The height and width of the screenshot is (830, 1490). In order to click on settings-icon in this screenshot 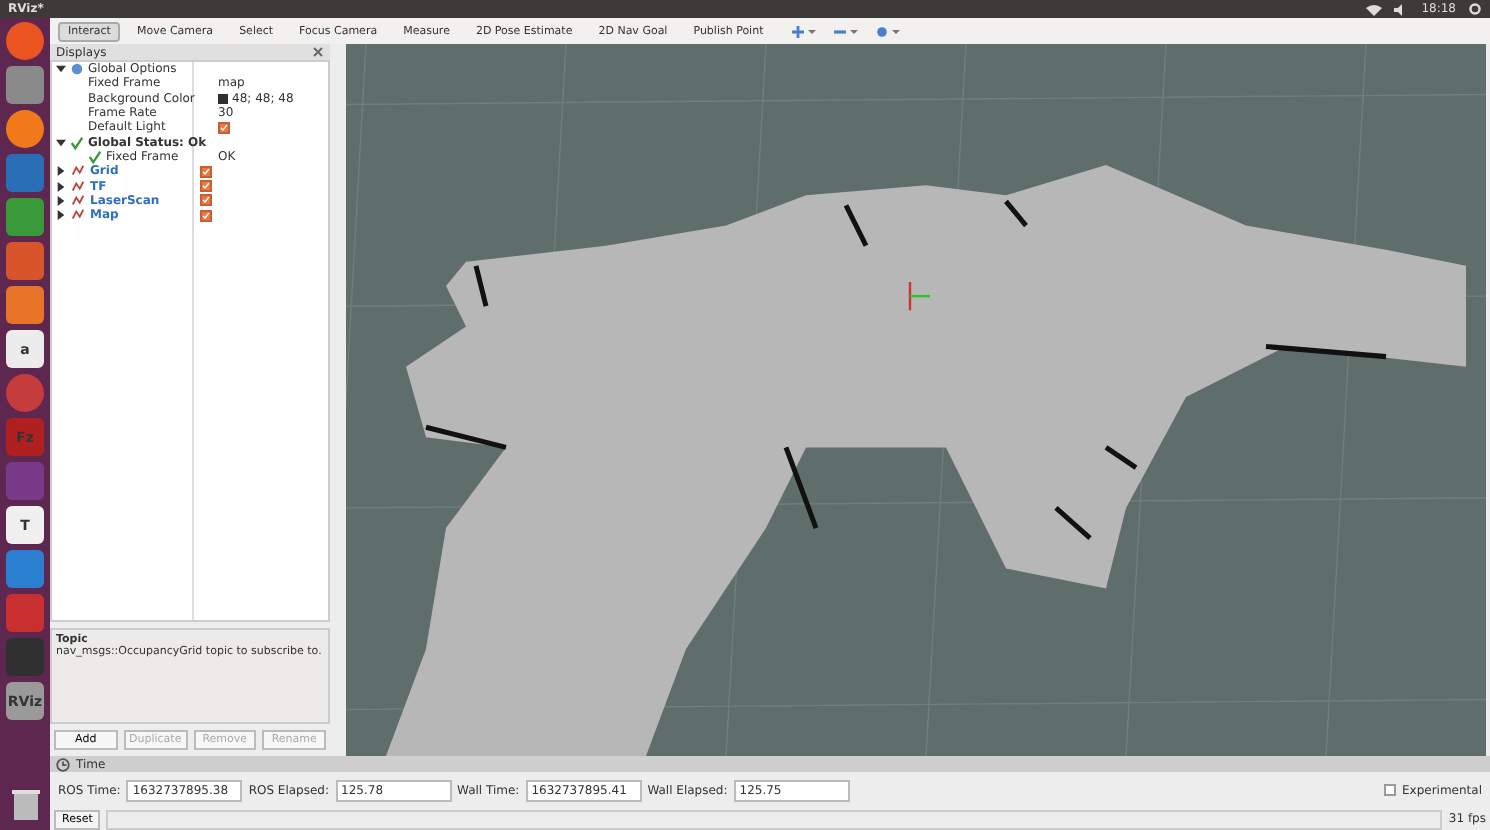, I will do `click(1475, 9)`.